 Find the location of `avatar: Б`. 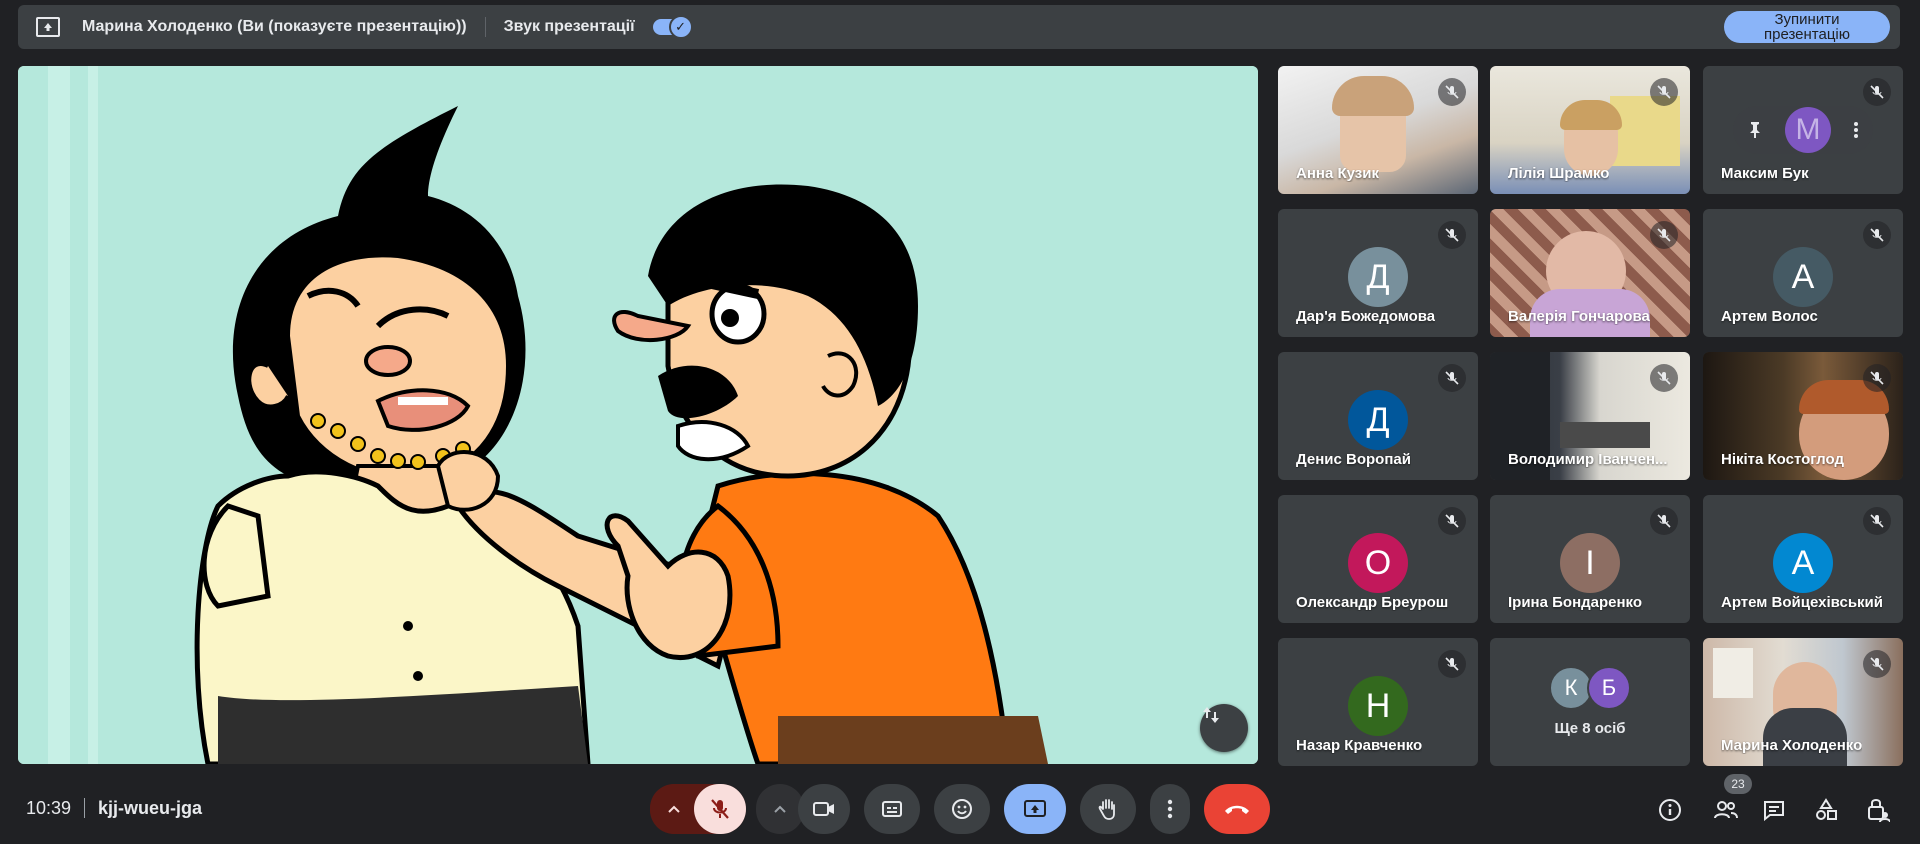

avatar: Б is located at coordinates (1609, 688).